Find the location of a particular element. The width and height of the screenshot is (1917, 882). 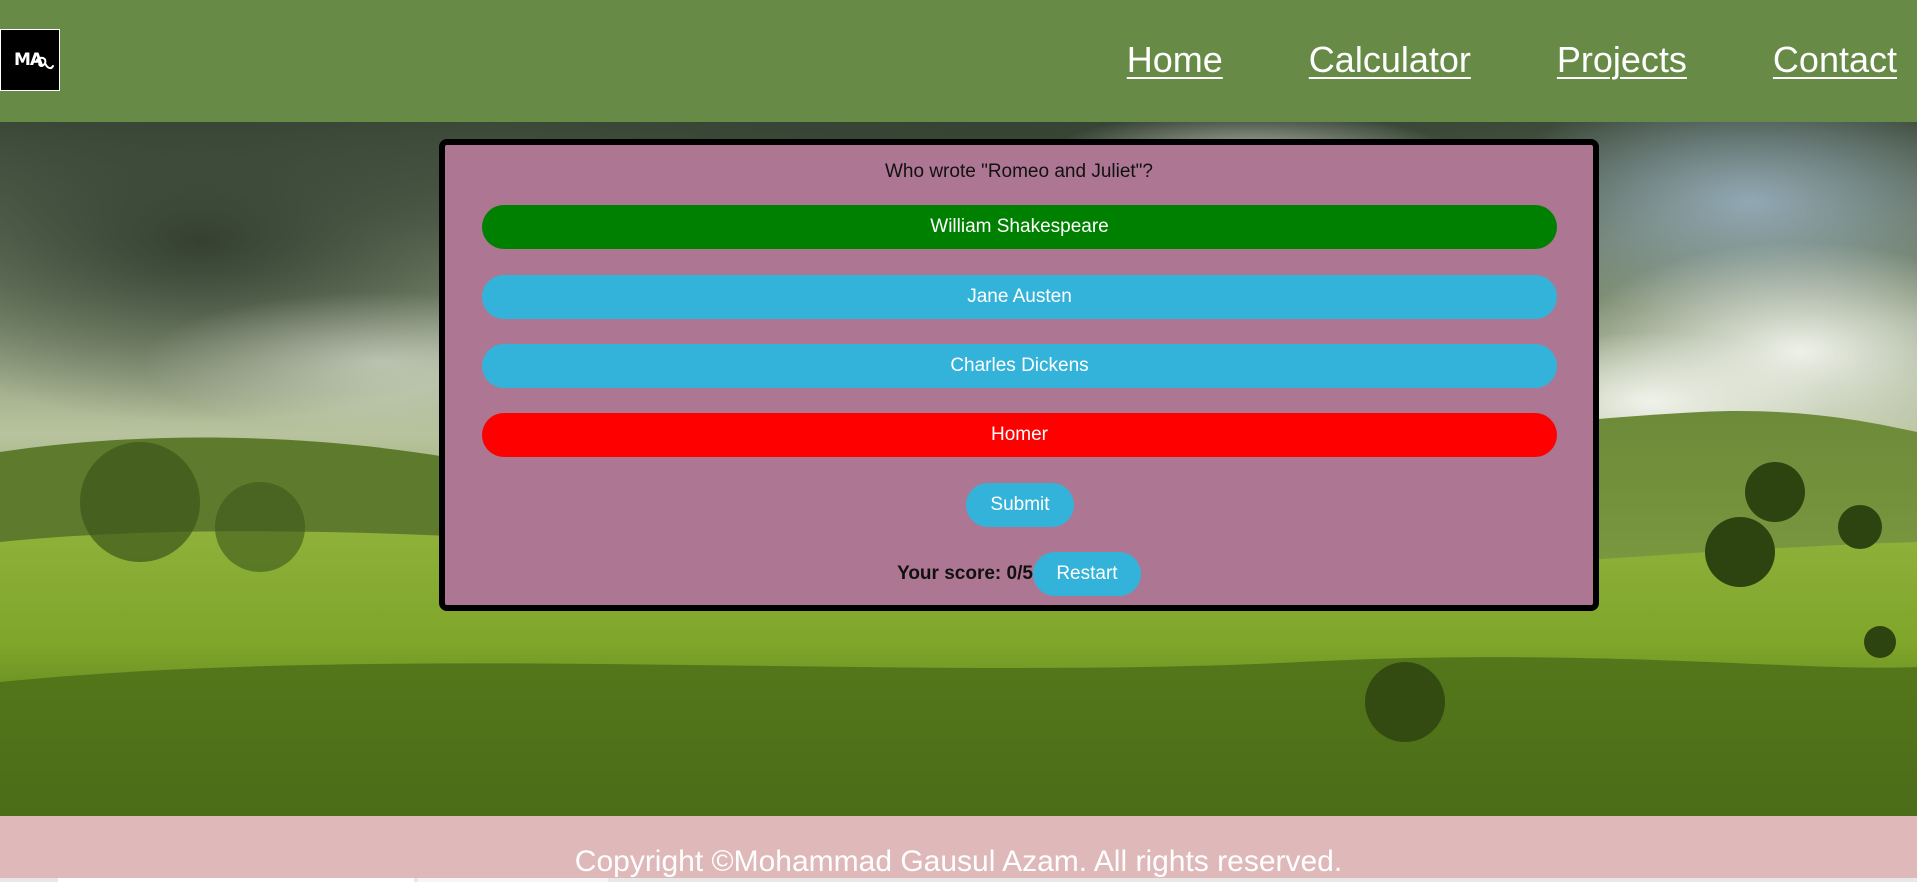

answer-option-4: Homer is located at coordinates (1019, 435).